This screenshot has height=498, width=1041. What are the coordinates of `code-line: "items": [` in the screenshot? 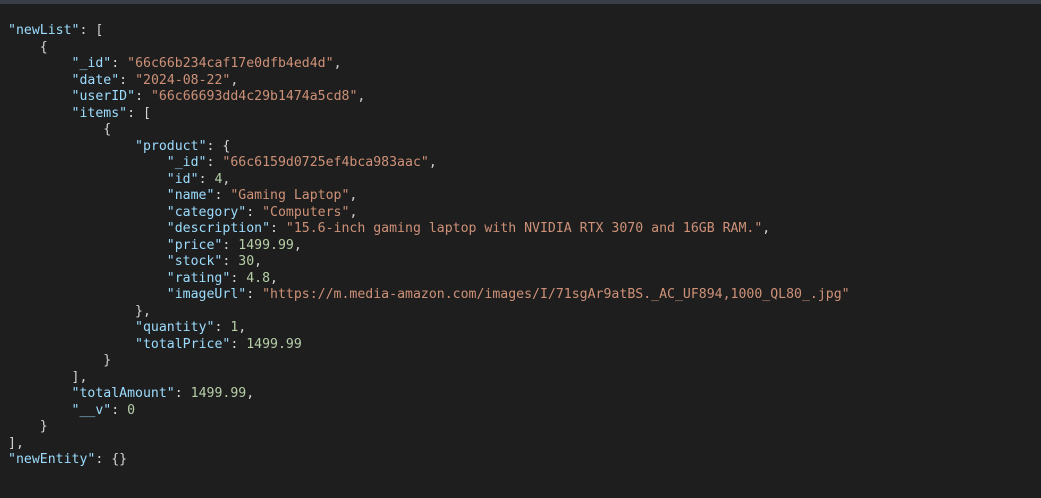 It's located at (429, 114).